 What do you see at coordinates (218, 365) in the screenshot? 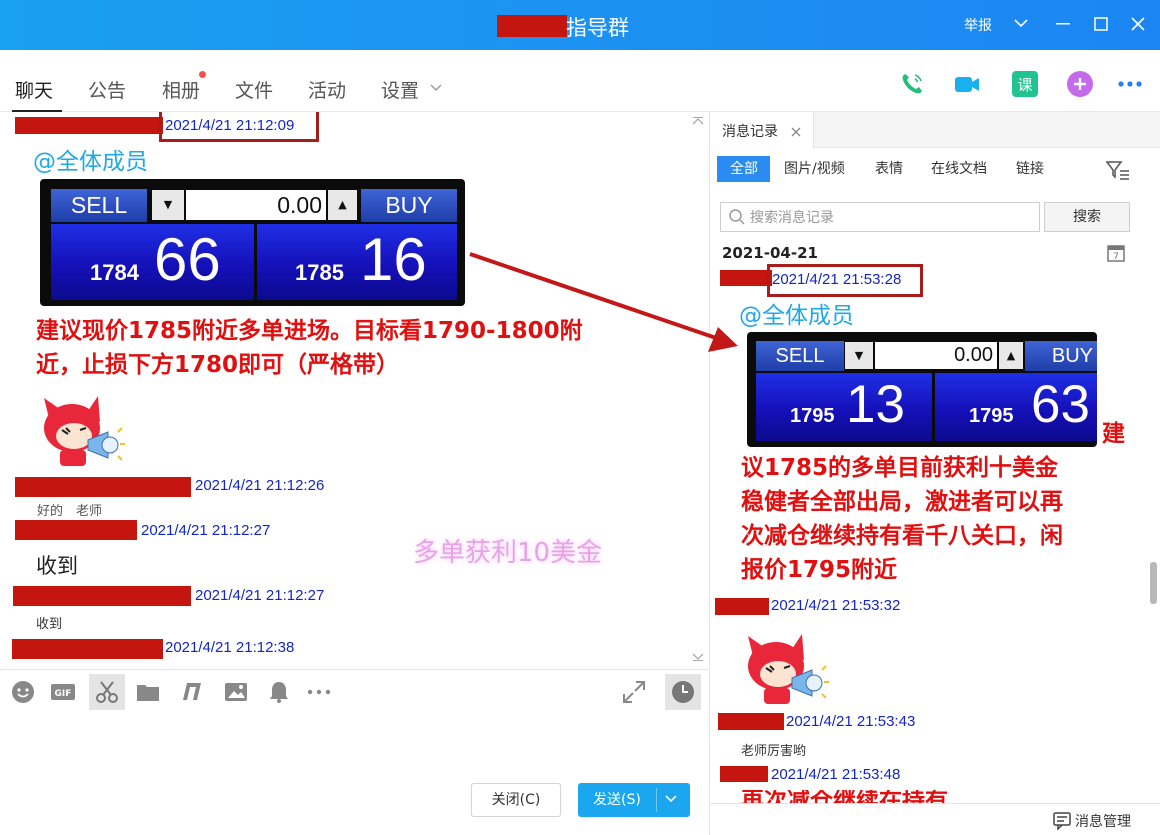
I see `signal-text-line-2: 近，止损下方1780即可（严格带）` at bounding box center [218, 365].